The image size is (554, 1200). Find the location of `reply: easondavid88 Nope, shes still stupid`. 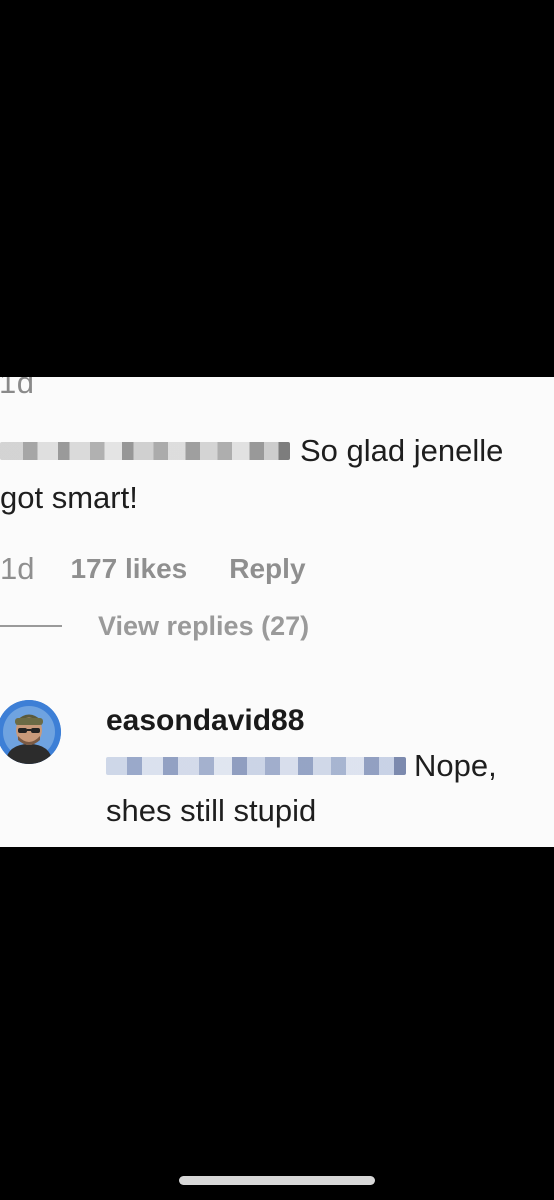

reply: easondavid88 Nope, shes still stupid is located at coordinates (326, 767).